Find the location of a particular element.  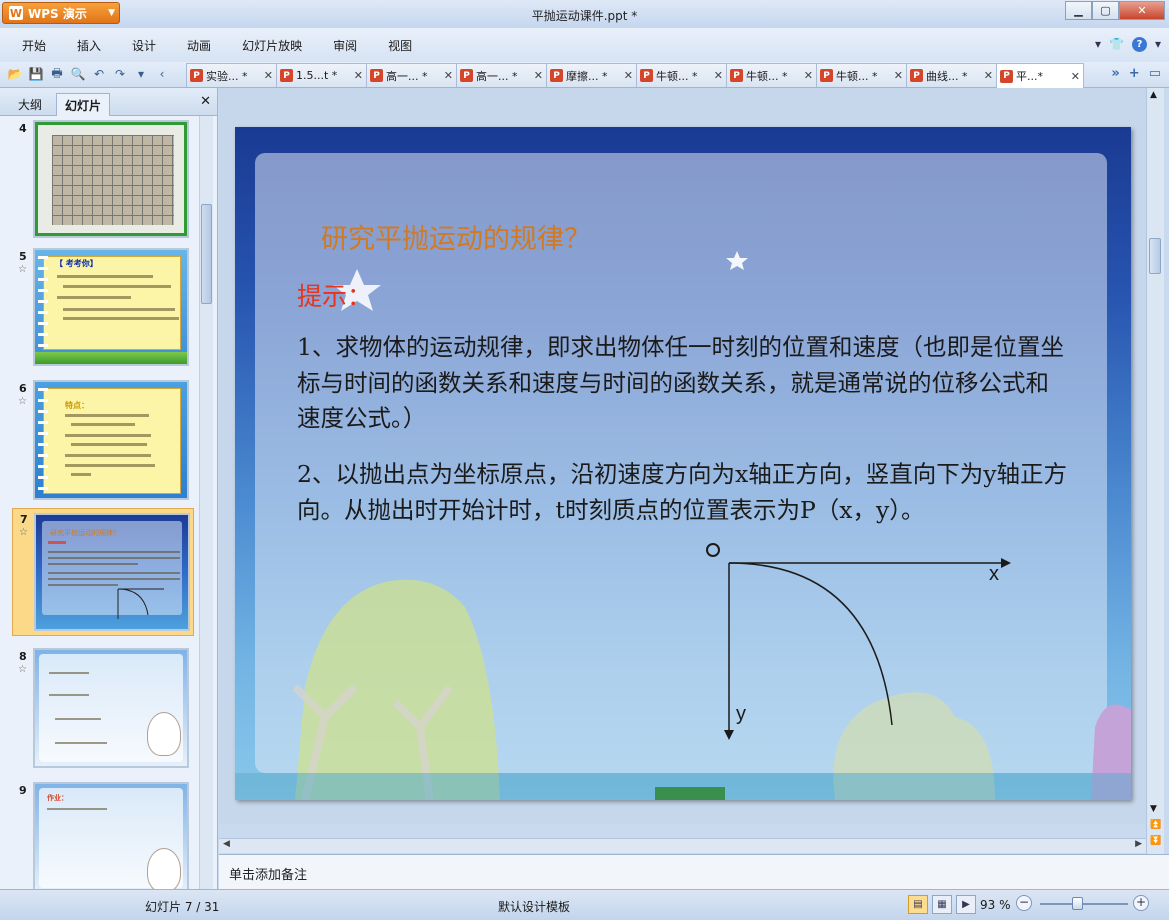

close-button: ✕ is located at coordinates (1142, 10).